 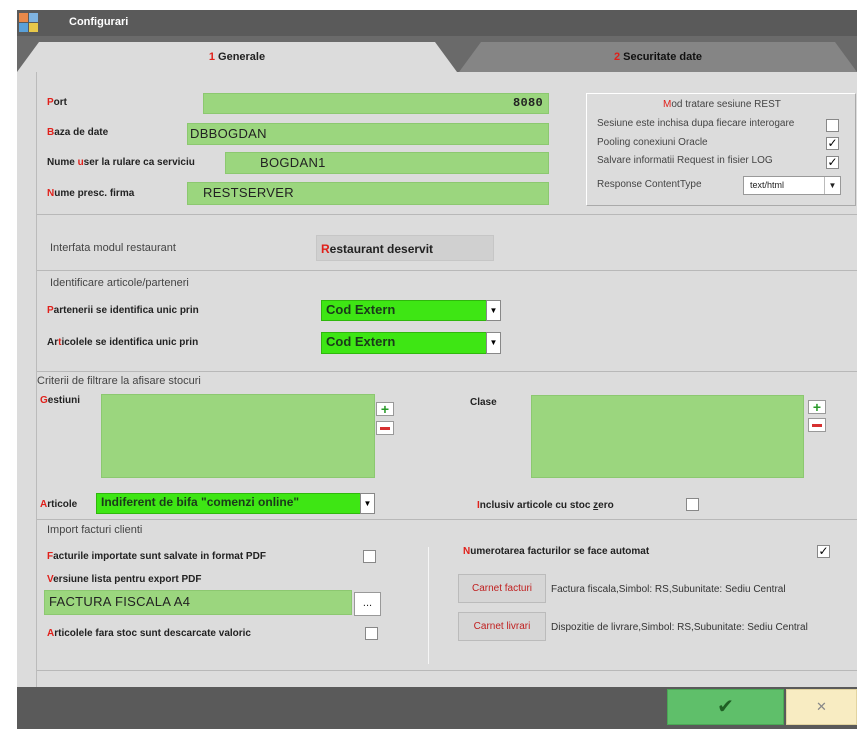 I want to click on cancel-button: ✕, so click(x=821, y=707).